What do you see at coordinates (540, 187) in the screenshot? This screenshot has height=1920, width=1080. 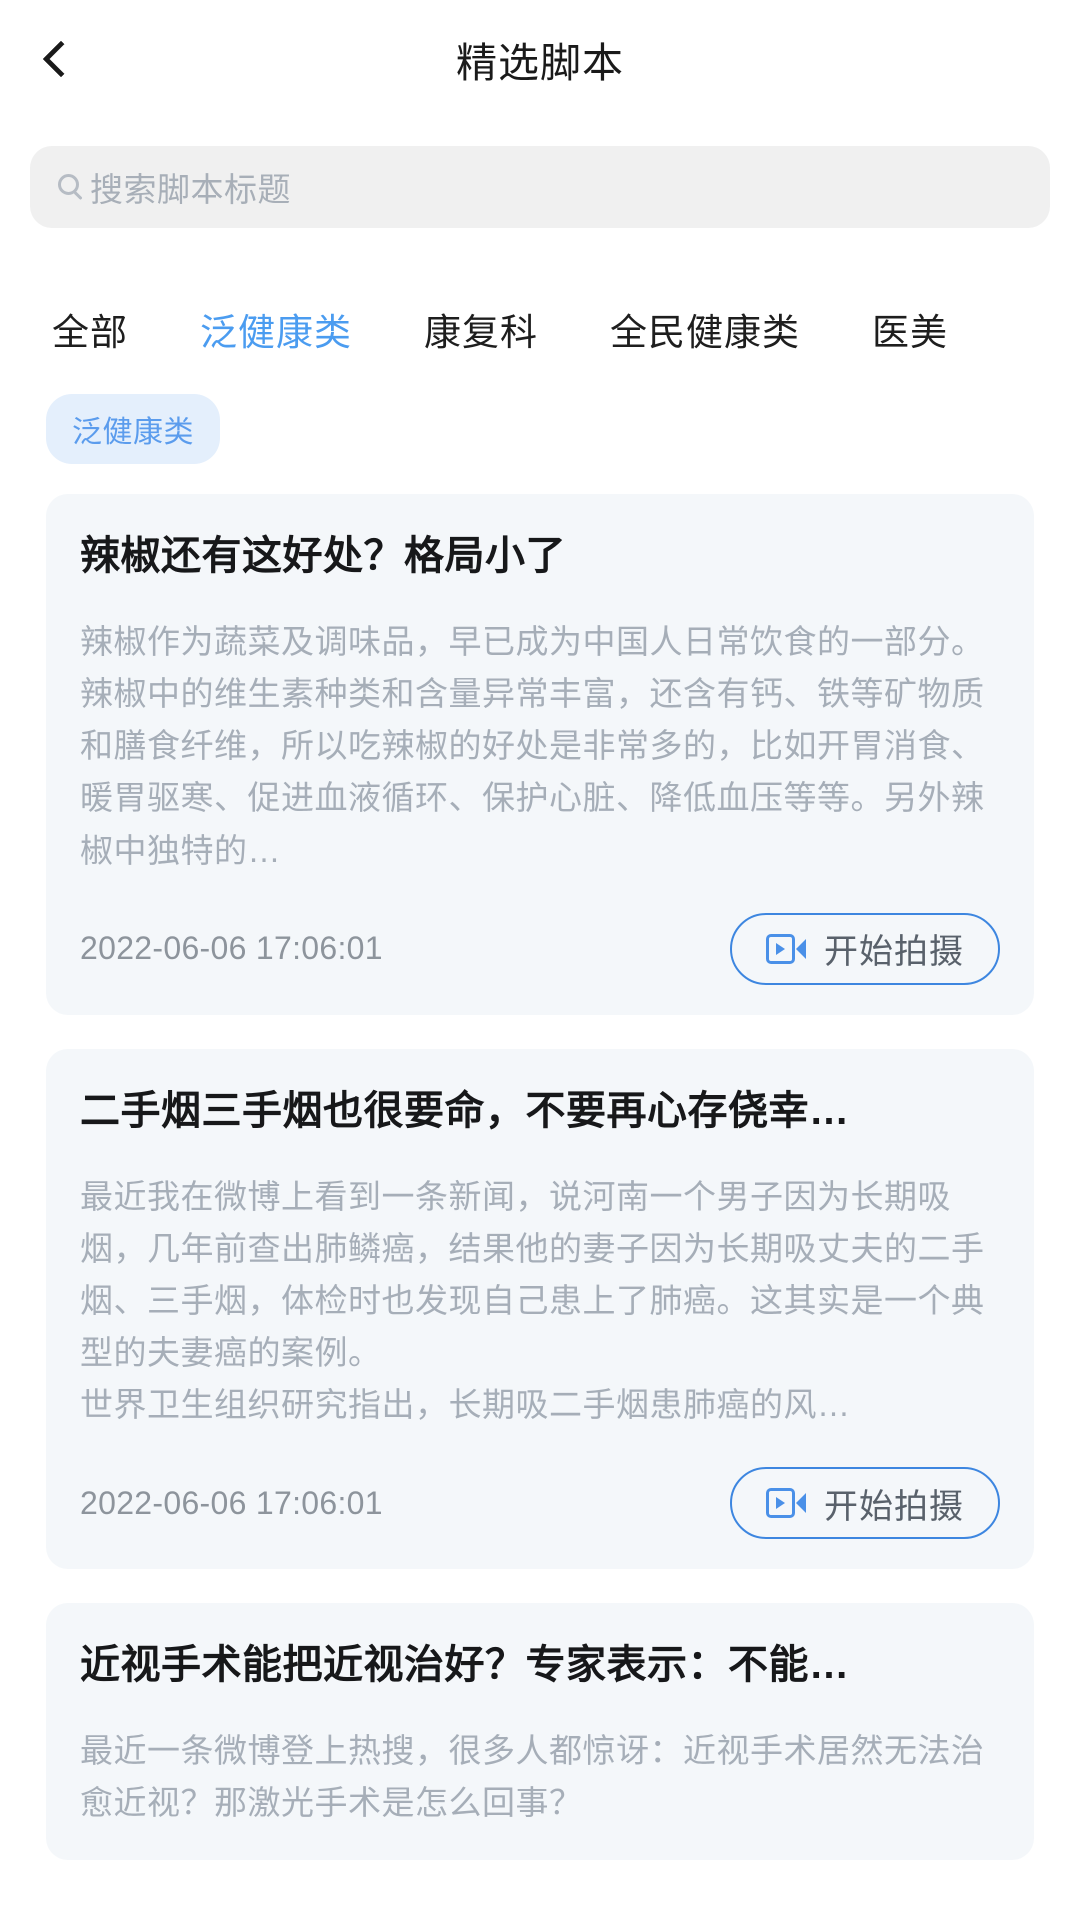 I see `search-input: 搜索脚本标题` at bounding box center [540, 187].